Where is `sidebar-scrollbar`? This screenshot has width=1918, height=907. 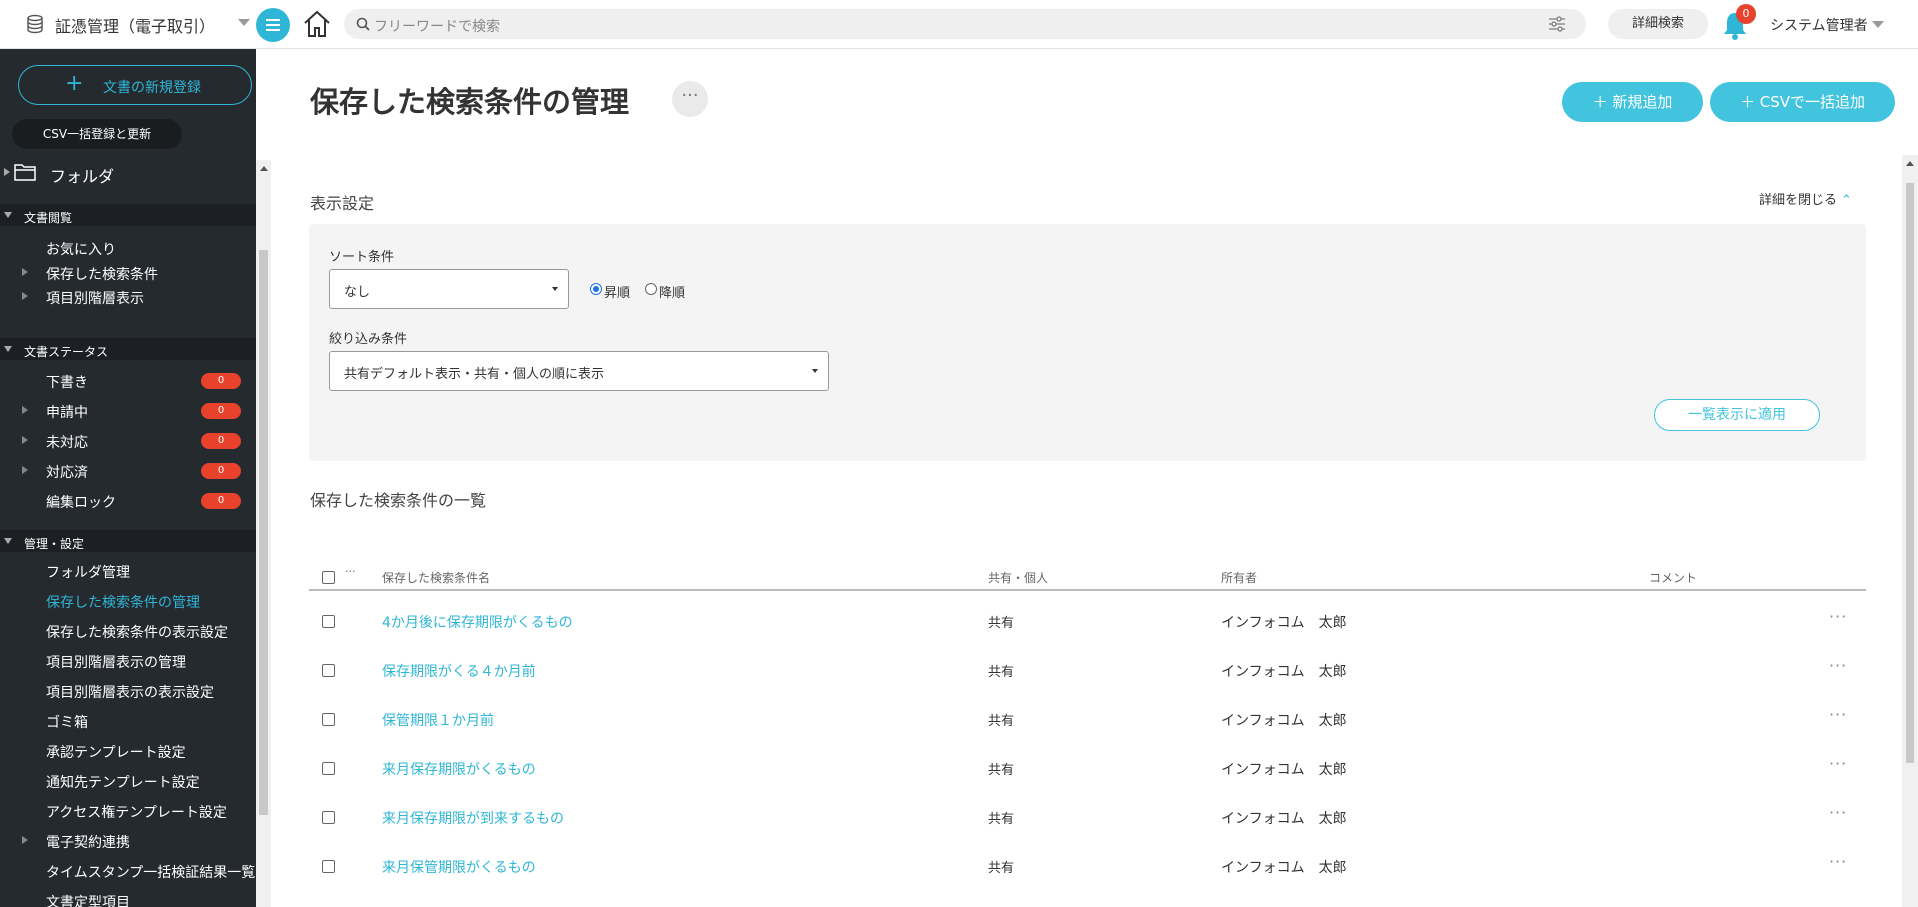 sidebar-scrollbar is located at coordinates (263, 533).